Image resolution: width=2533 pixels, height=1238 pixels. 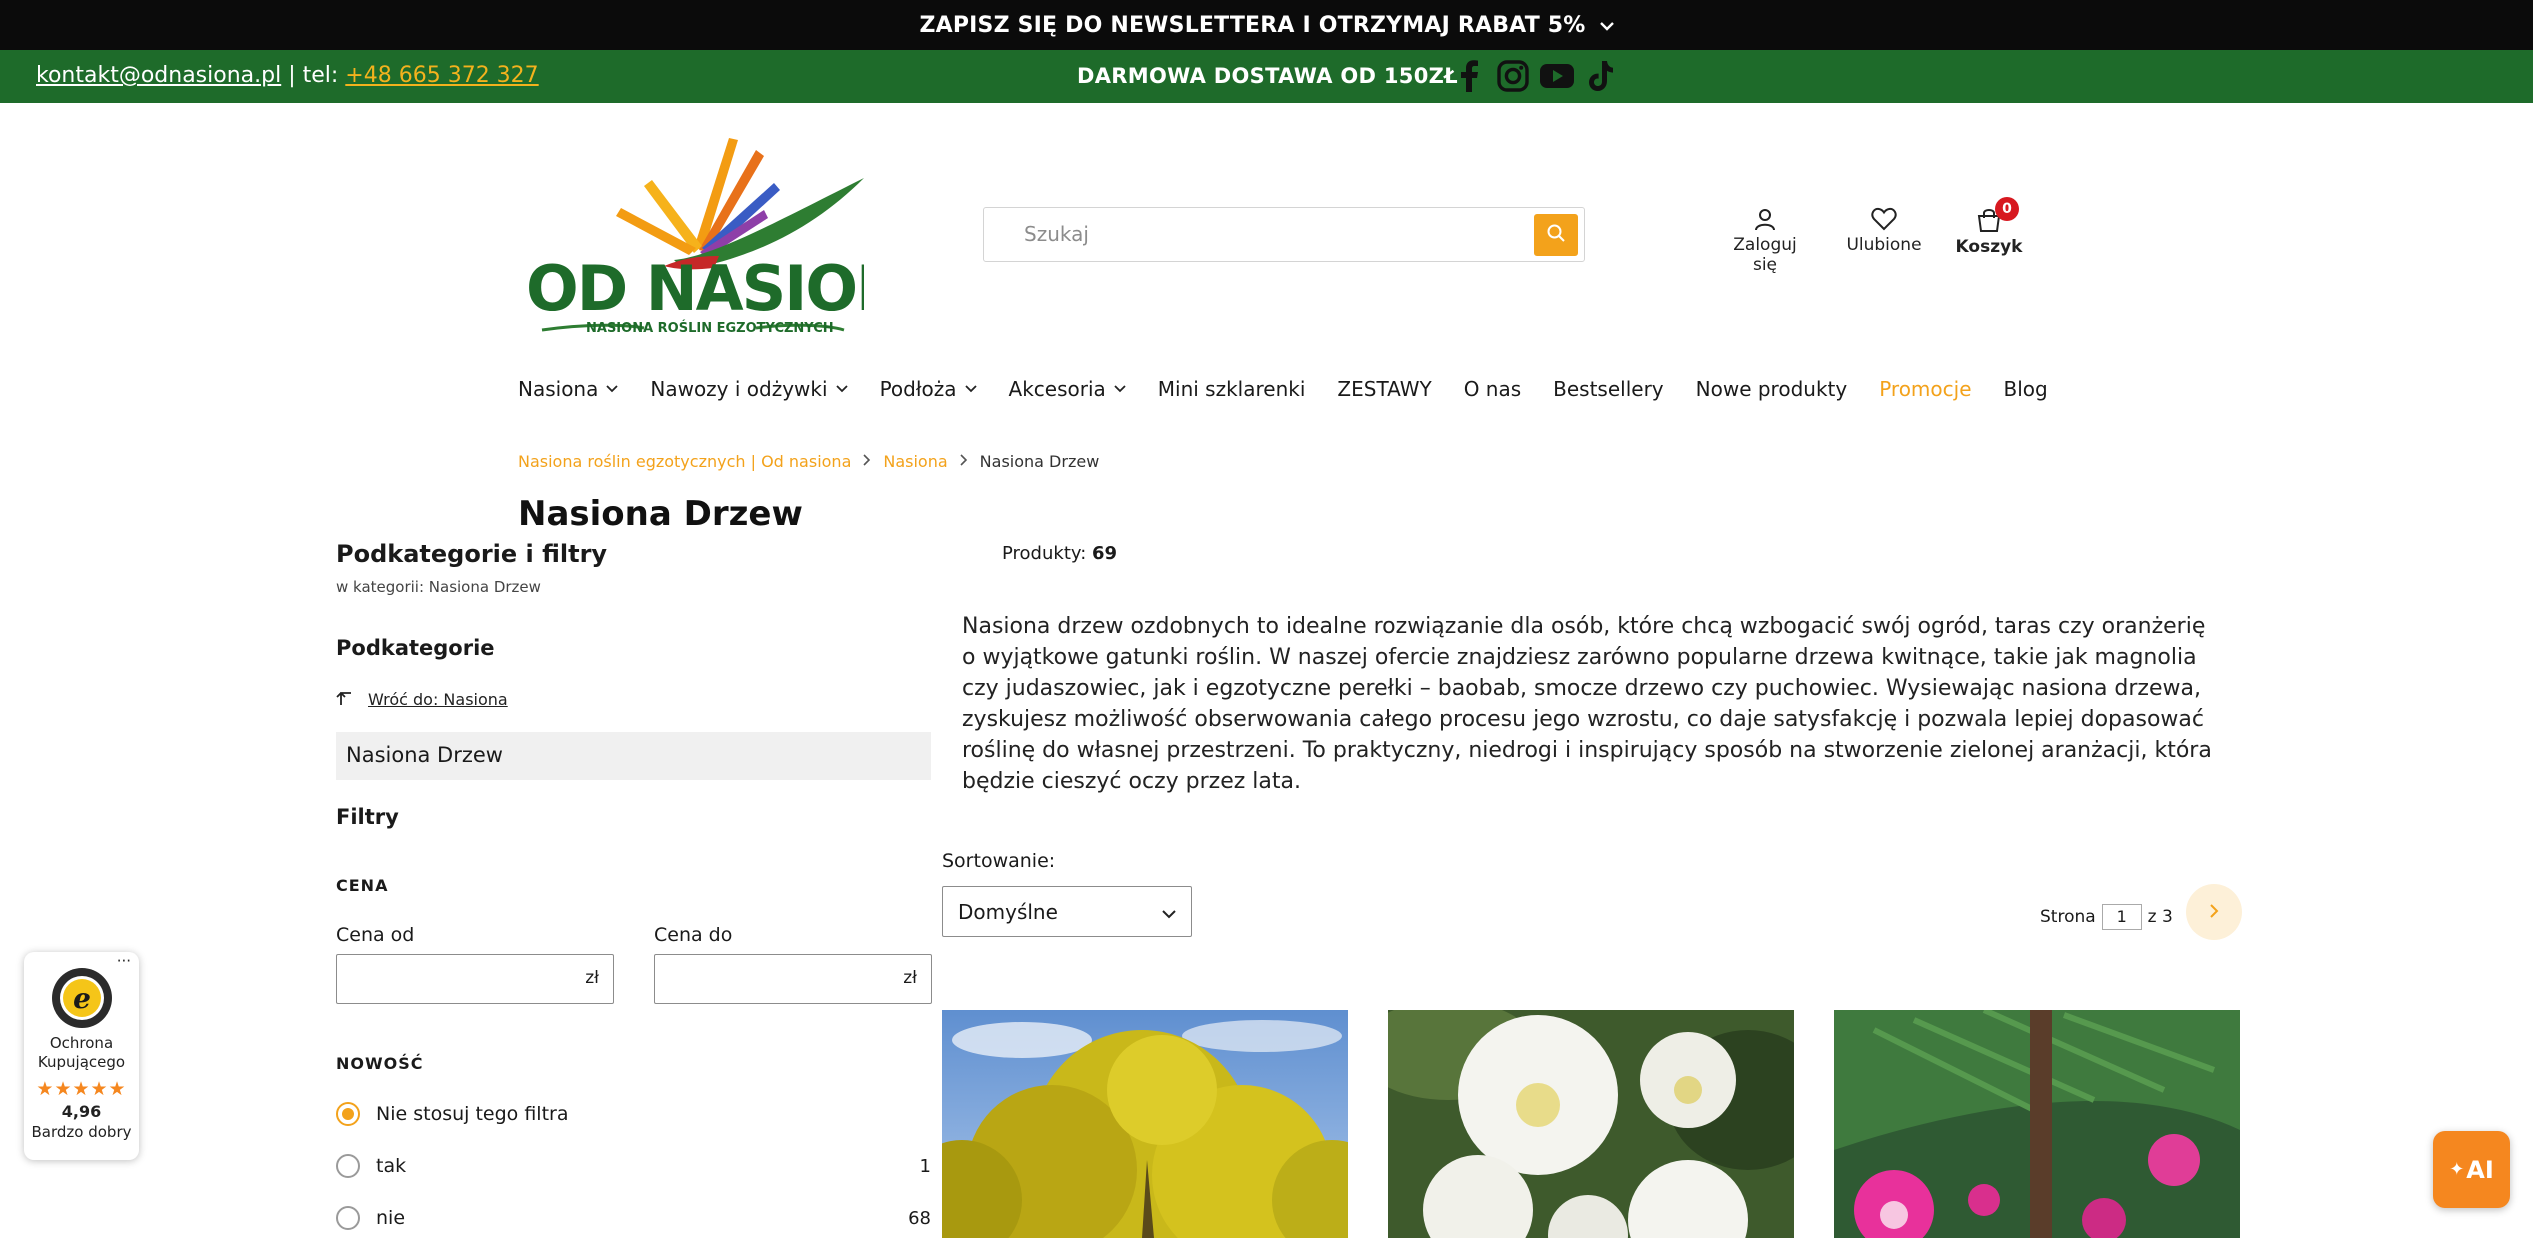 I want to click on nav-item-bestsellery: Bestsellery, so click(x=1608, y=389).